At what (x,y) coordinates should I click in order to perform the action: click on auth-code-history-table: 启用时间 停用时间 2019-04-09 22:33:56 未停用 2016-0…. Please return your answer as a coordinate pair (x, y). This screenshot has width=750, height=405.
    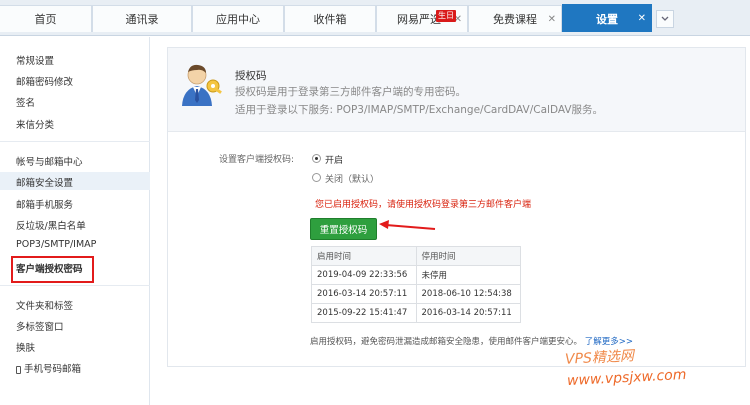
    Looking at the image, I should click on (416, 284).